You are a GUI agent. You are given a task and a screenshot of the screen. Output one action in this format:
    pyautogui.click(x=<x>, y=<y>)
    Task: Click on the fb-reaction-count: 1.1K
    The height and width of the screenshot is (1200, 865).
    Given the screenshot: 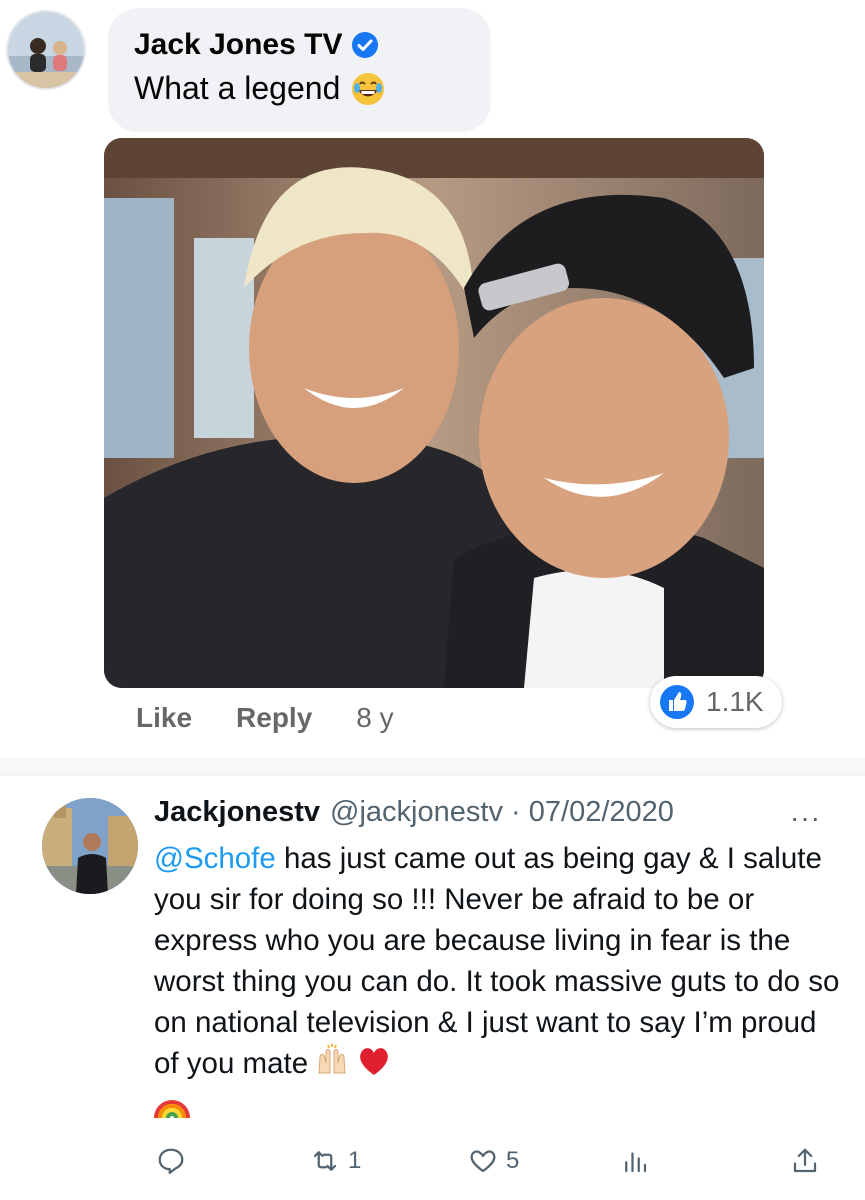 What is the action you would take?
    pyautogui.click(x=735, y=701)
    